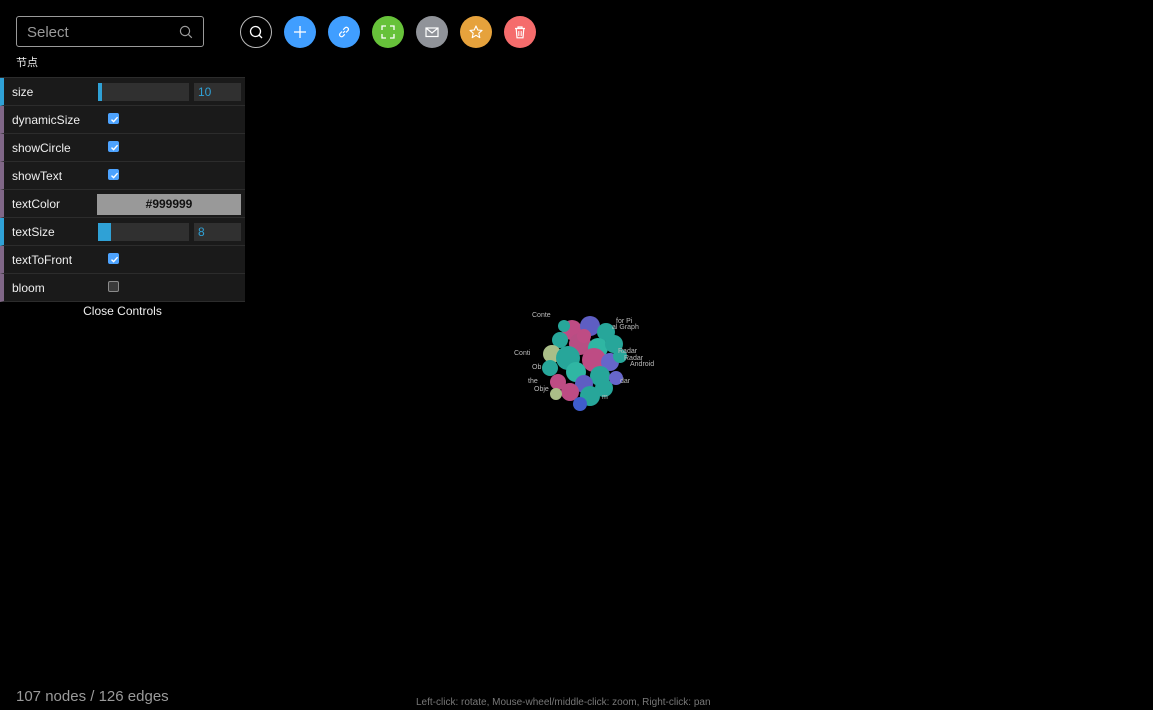 The width and height of the screenshot is (1153, 710). What do you see at coordinates (113, 286) in the screenshot?
I see `bloom-checkbox` at bounding box center [113, 286].